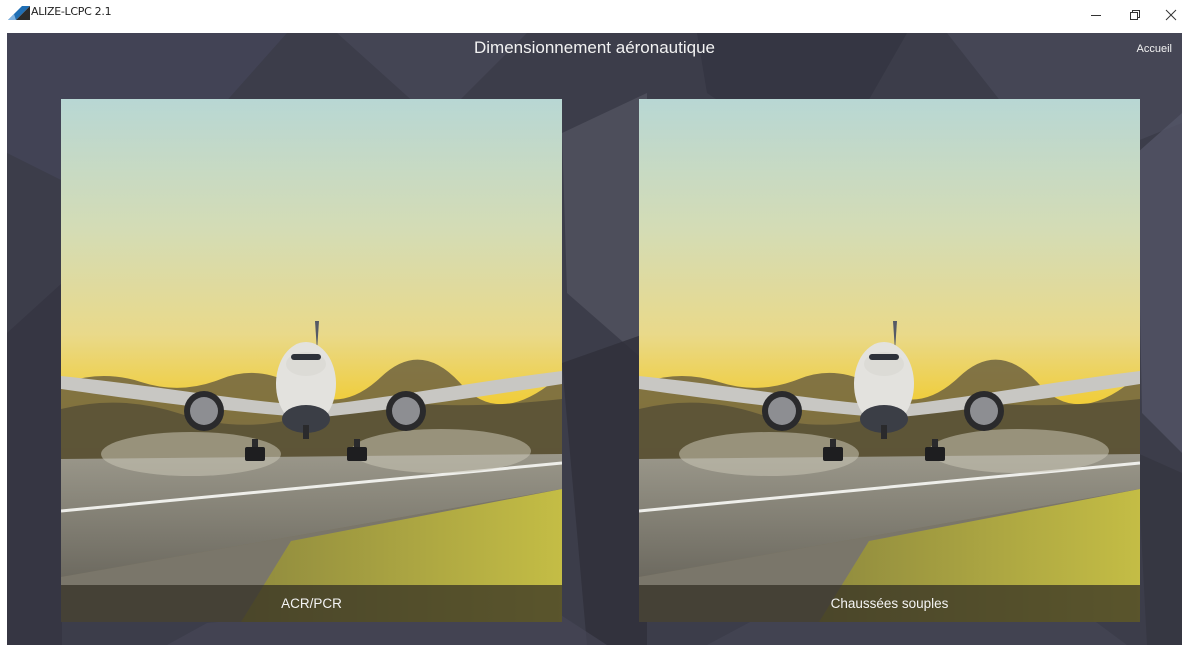 This screenshot has height=645, width=1189. I want to click on maximize-button, so click(1135, 15).